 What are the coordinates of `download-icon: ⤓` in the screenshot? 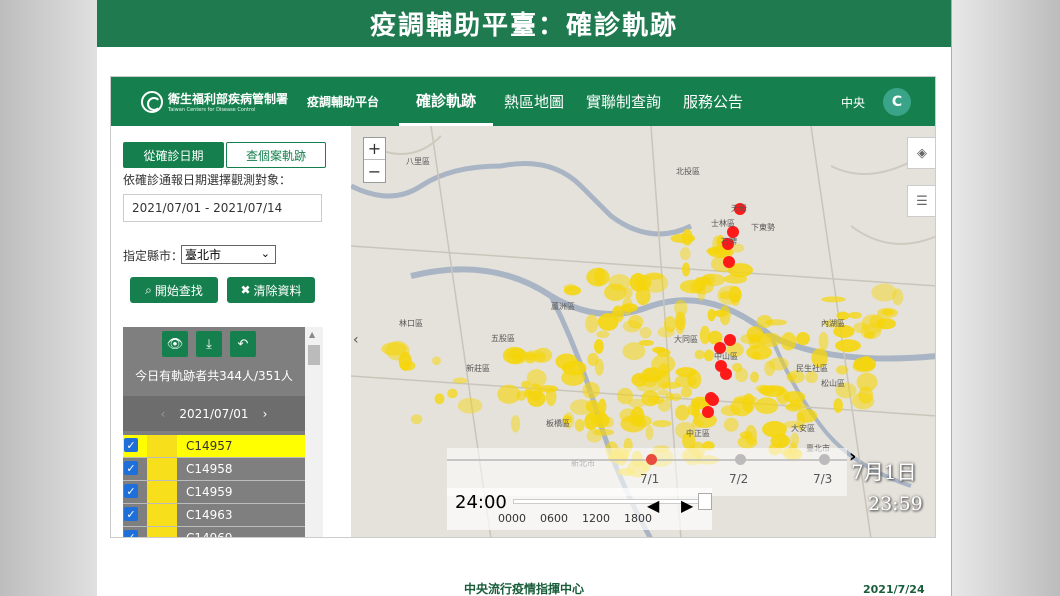 It's located at (209, 344).